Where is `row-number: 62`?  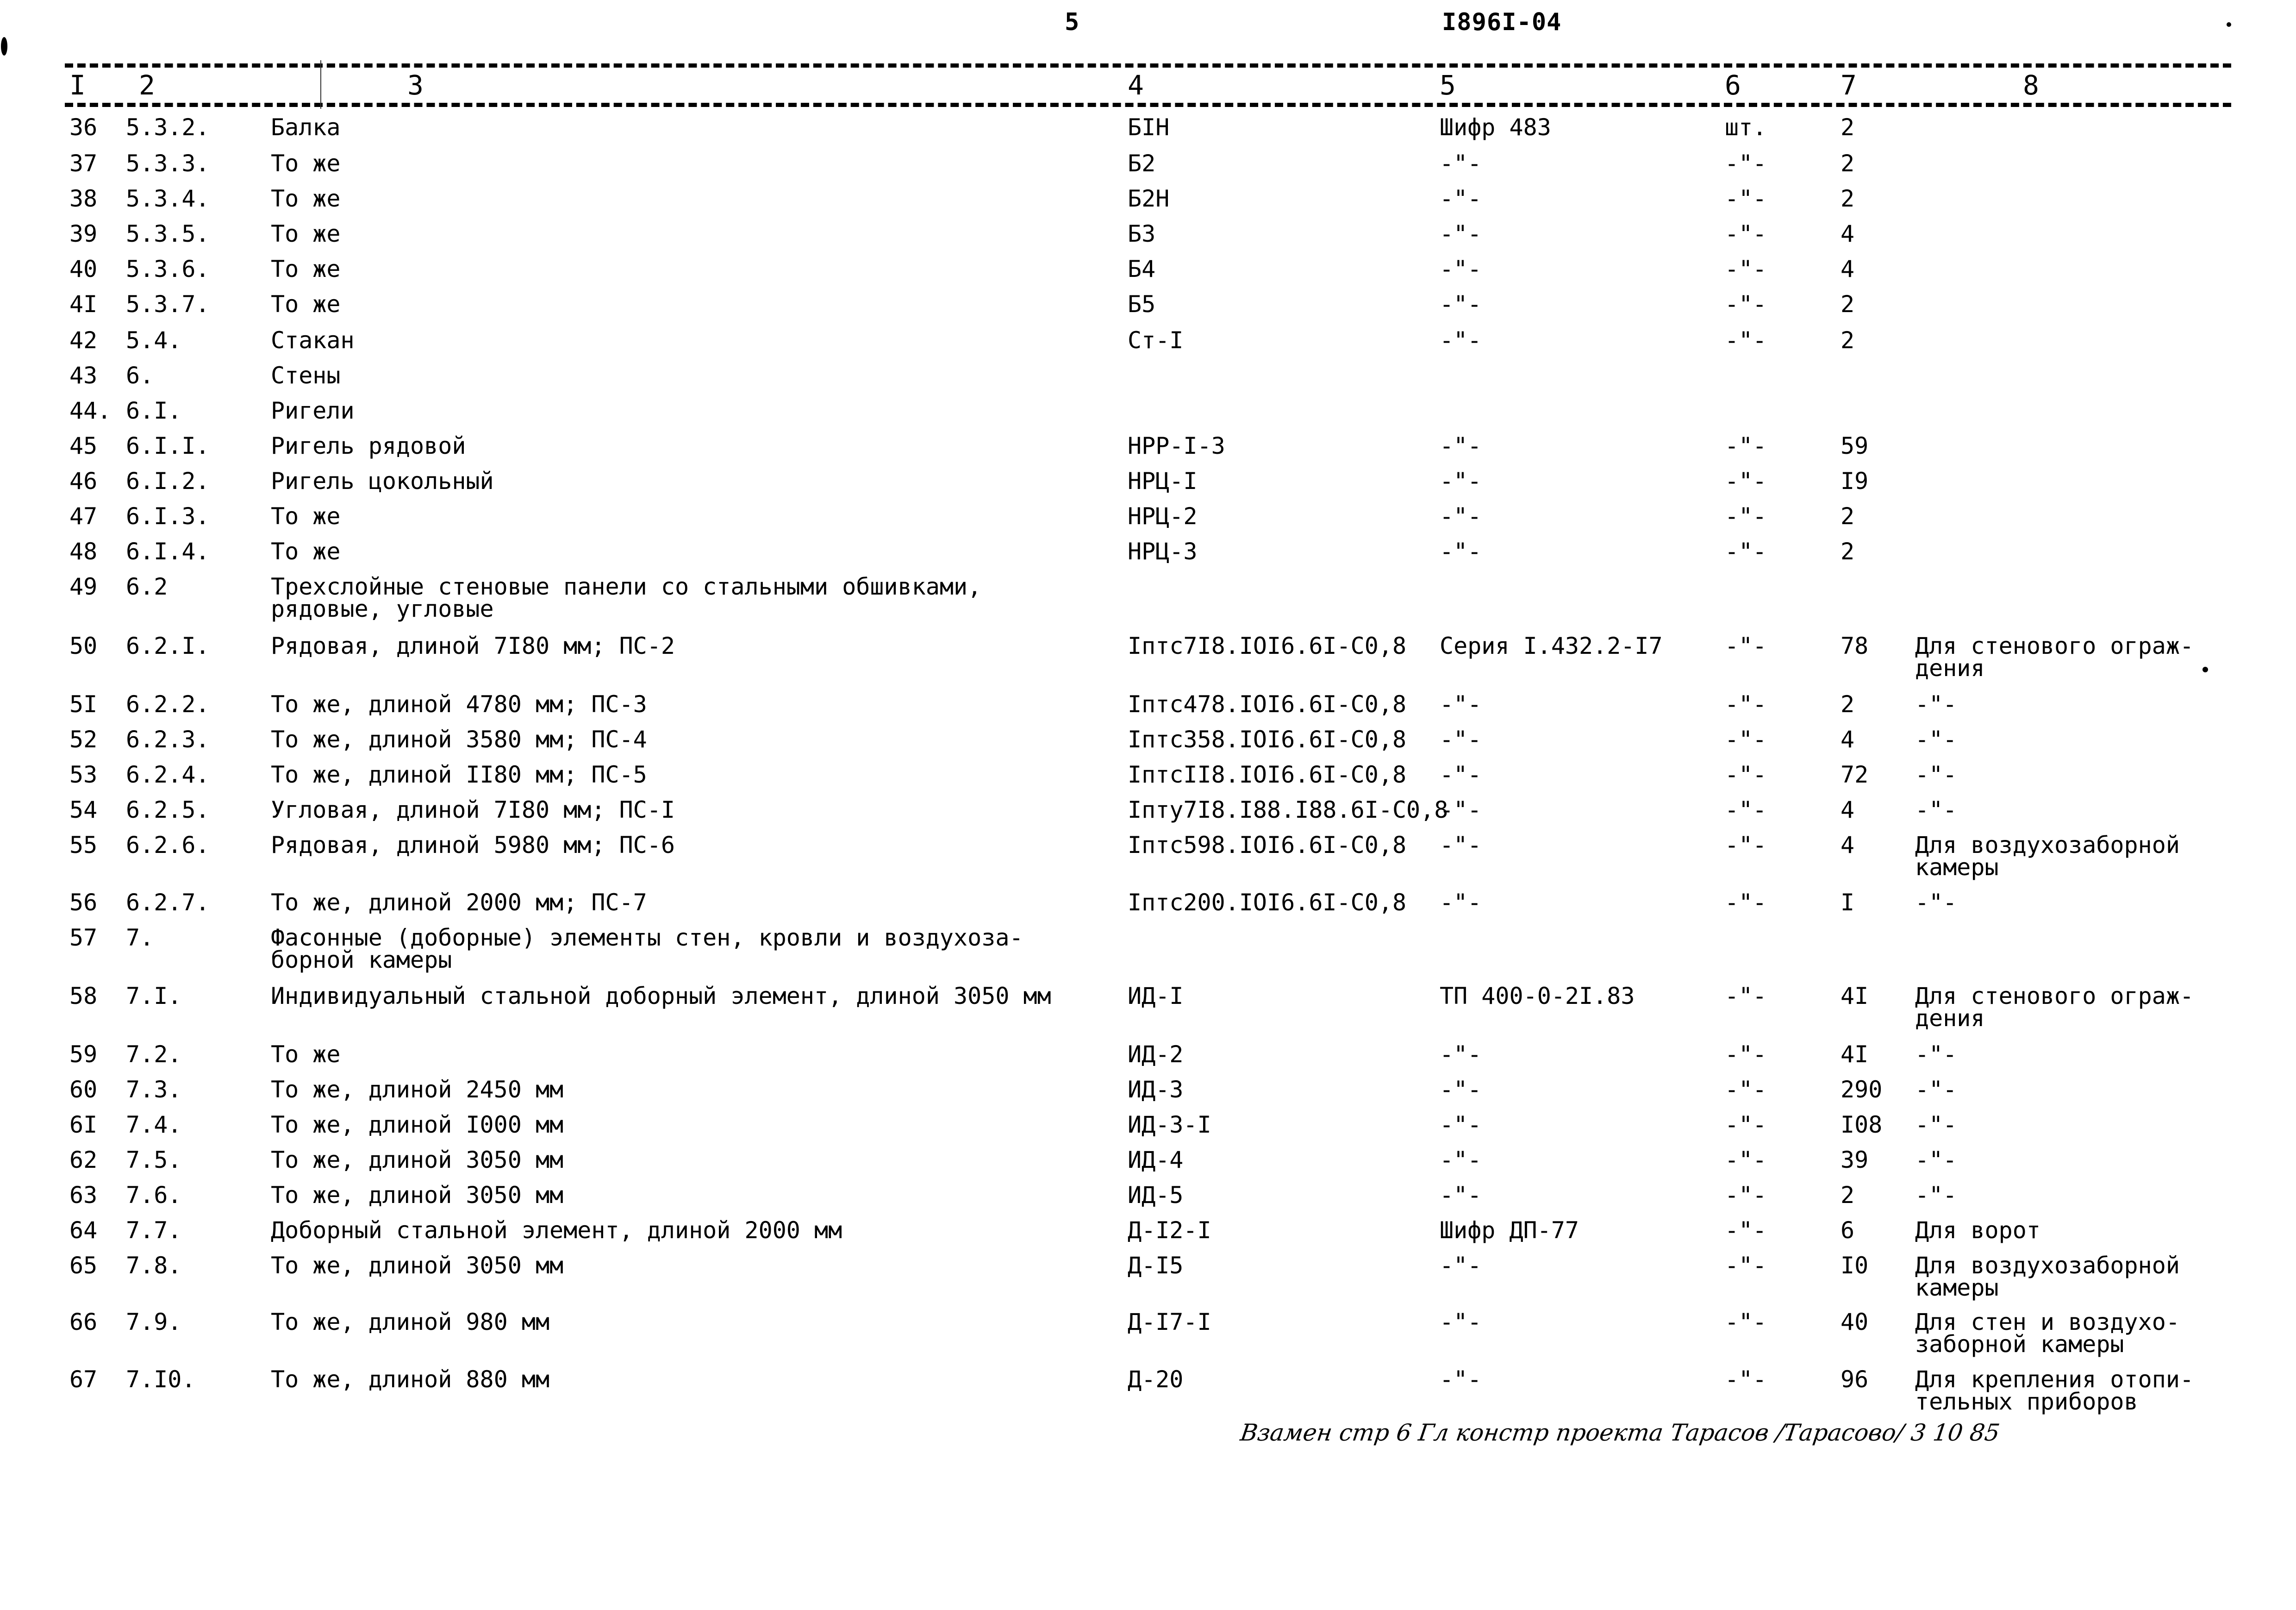
row-number: 62 is located at coordinates (83, 1159).